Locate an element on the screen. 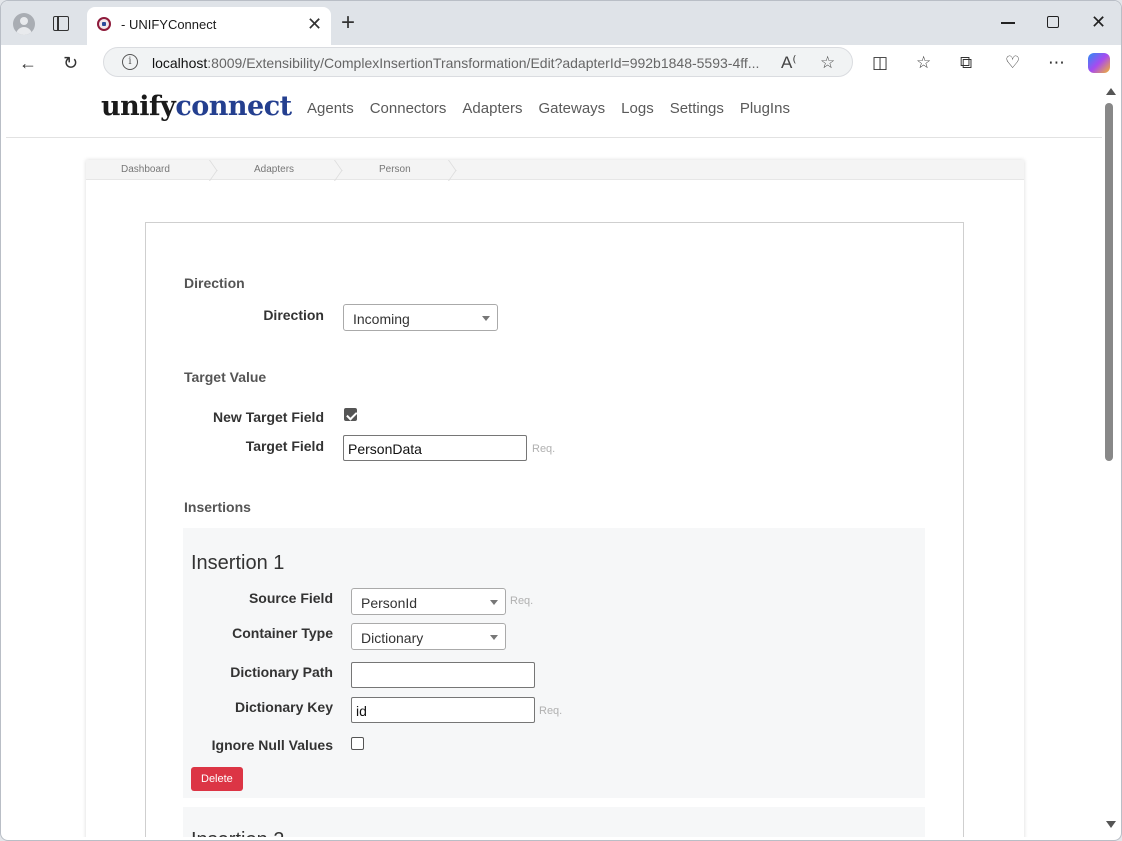 The image size is (1122, 841). breadcrumb-dashboard: Dashboard is located at coordinates (145, 169).